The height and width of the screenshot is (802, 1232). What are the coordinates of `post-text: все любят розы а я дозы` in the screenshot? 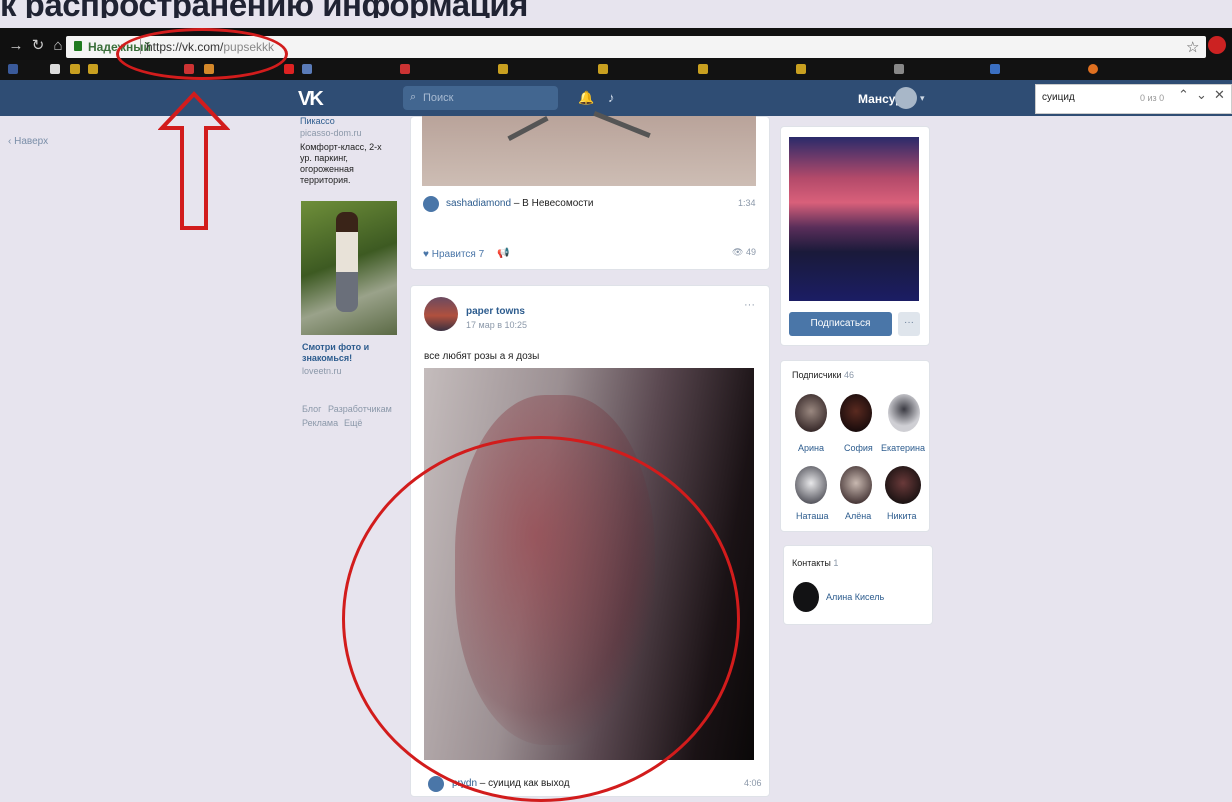 It's located at (482, 356).